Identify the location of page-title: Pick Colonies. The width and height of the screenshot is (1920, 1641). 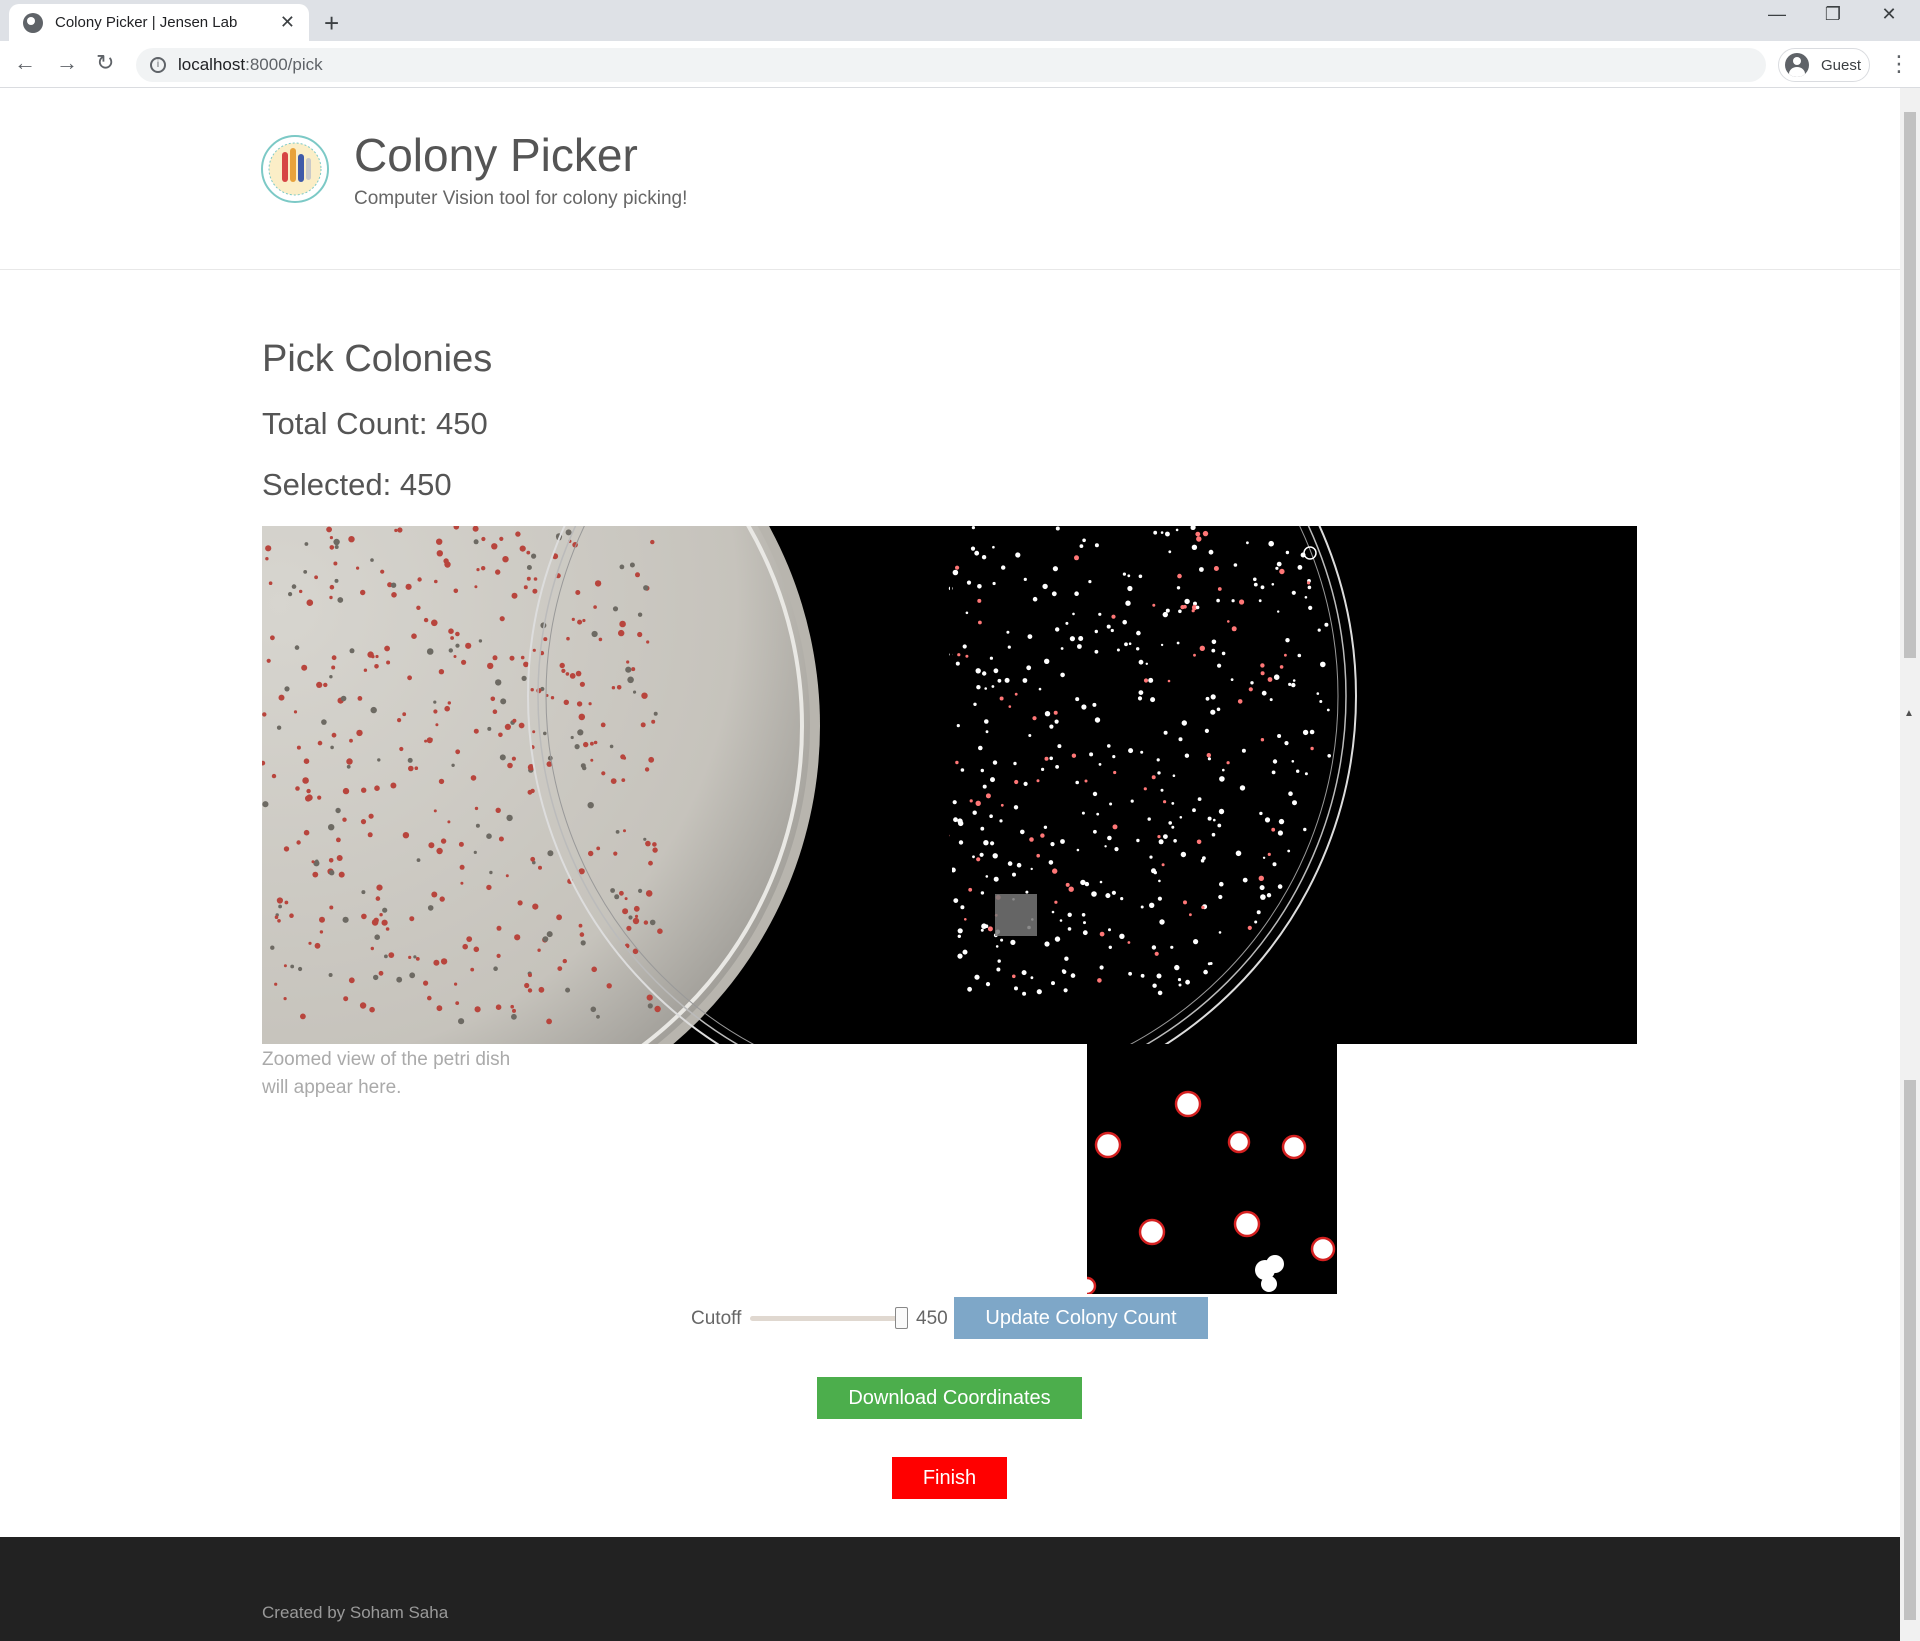
(377, 359).